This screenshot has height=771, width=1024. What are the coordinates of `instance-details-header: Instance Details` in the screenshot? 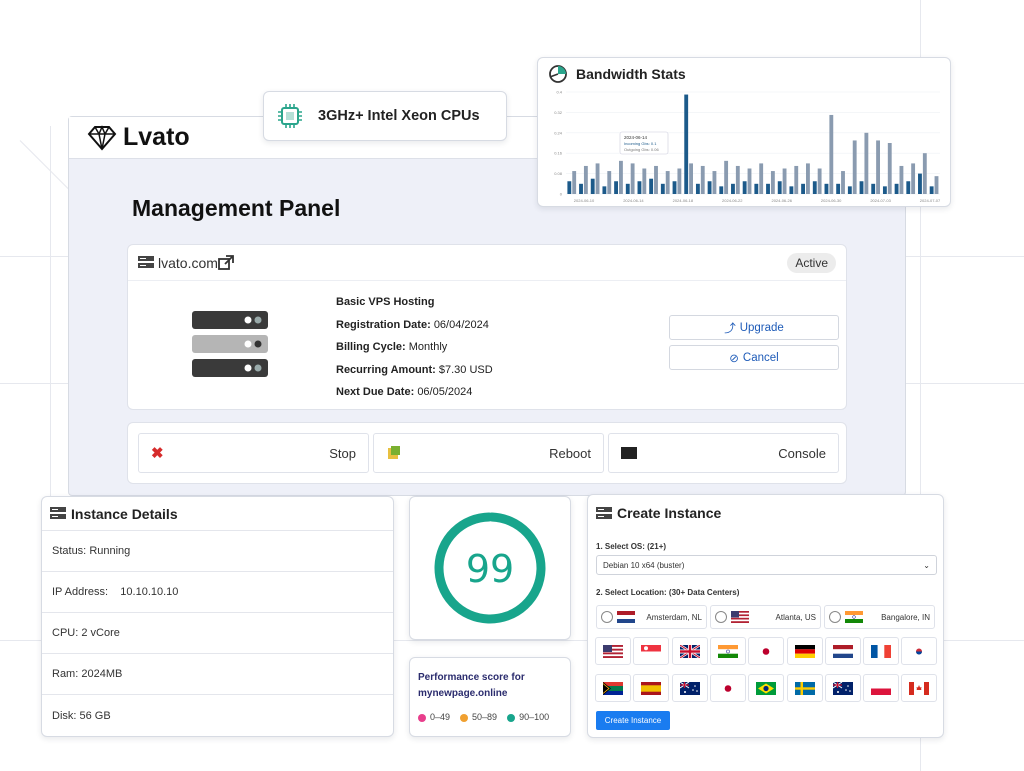 It's located at (217, 514).